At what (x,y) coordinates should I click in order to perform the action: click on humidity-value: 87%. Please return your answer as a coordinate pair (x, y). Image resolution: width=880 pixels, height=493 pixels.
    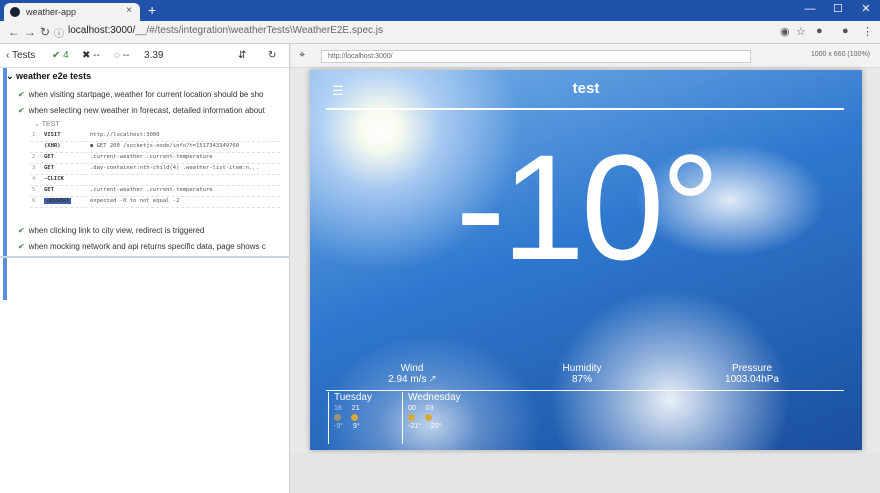
    Looking at the image, I should click on (581, 379).